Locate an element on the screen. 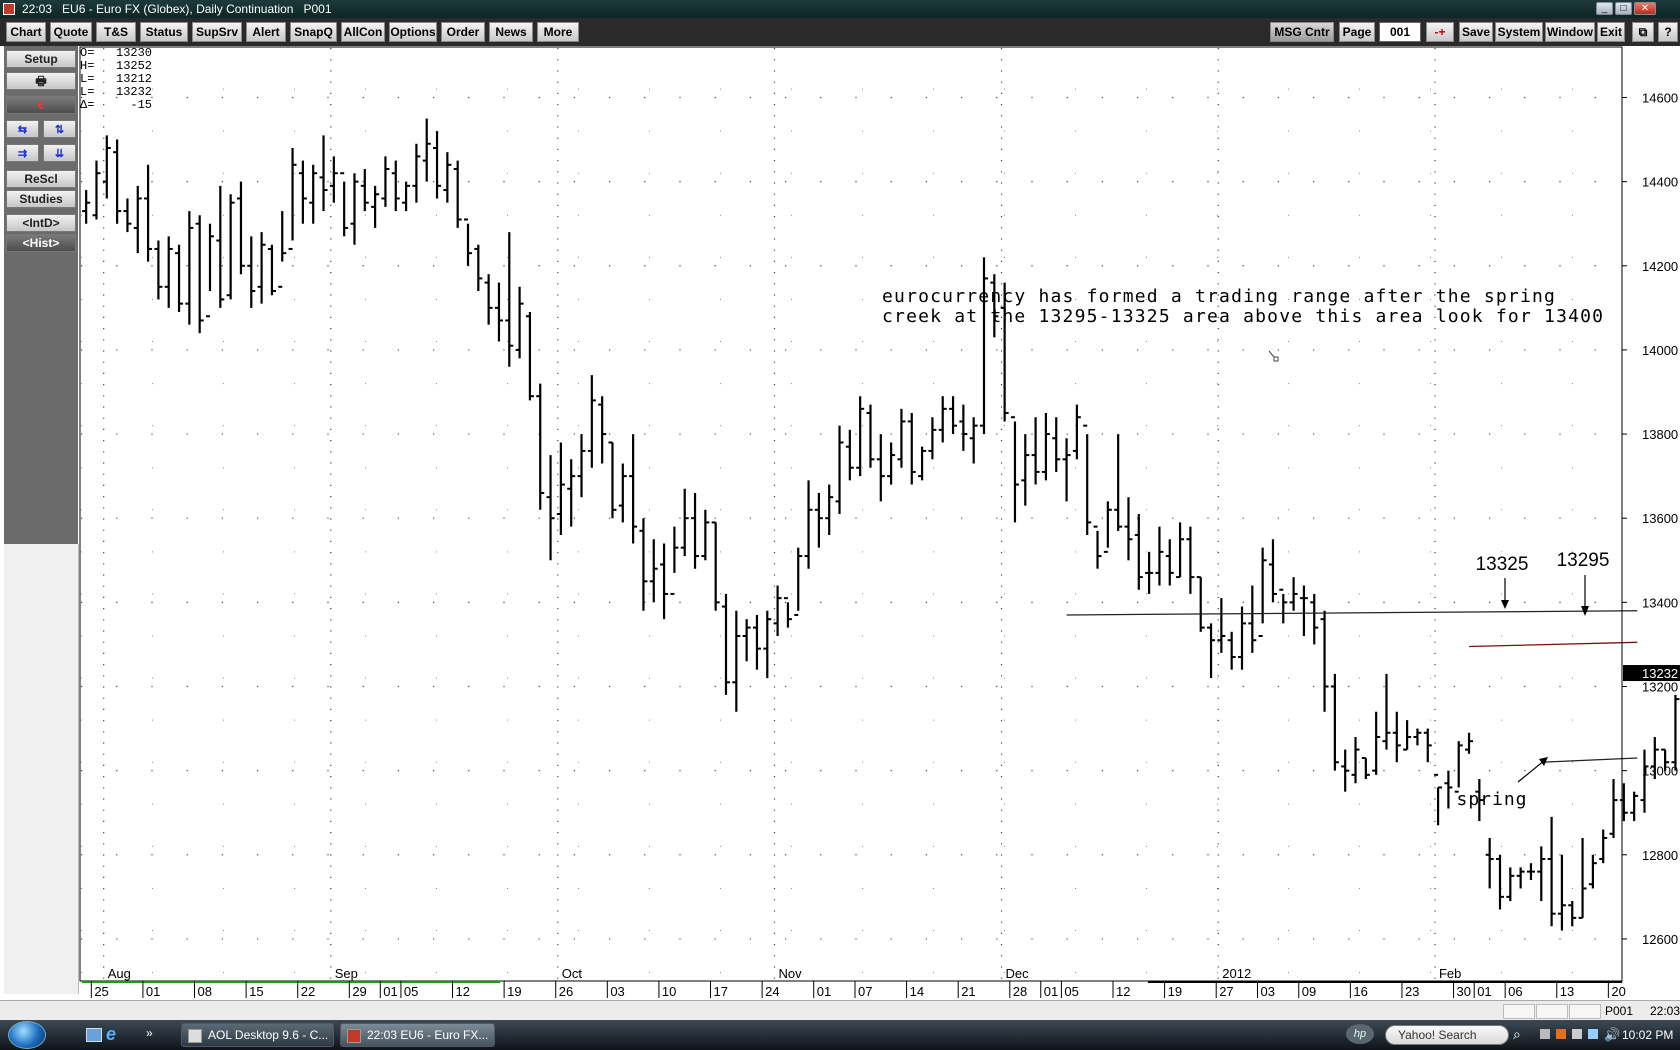 This screenshot has height=1050, width=1680. label-13295: 13295 is located at coordinates (1583, 560).